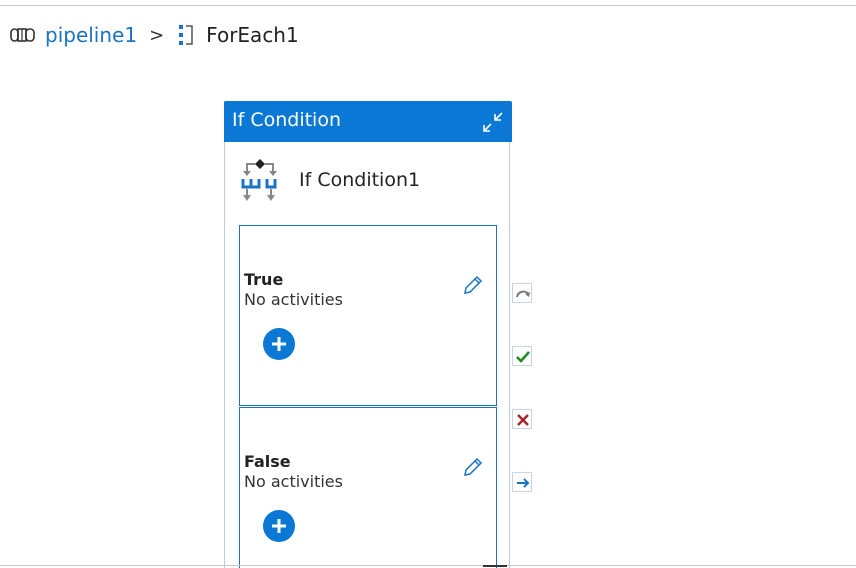 This screenshot has width=856, height=568. Describe the element at coordinates (495, 566) in the screenshot. I see `scroll-handle` at that location.